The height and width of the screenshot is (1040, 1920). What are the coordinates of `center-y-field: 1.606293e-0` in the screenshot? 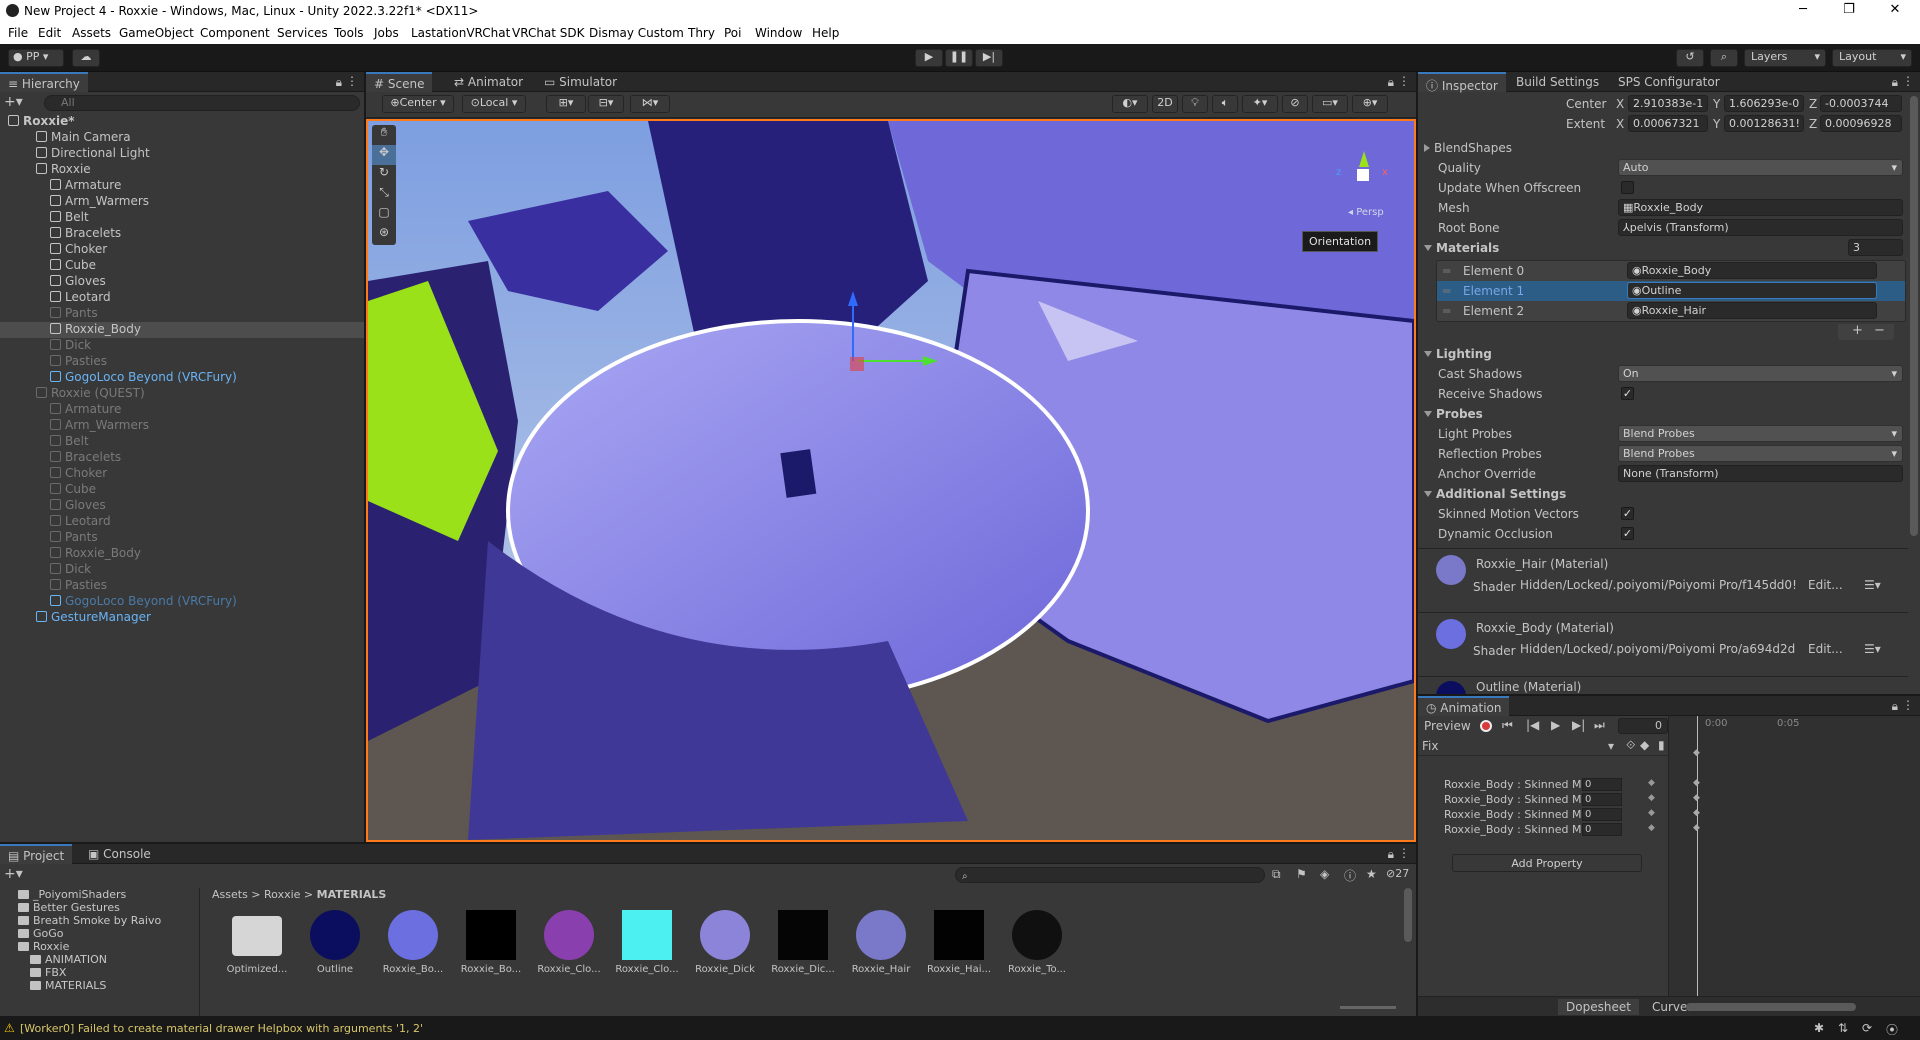 It's located at (1764, 103).